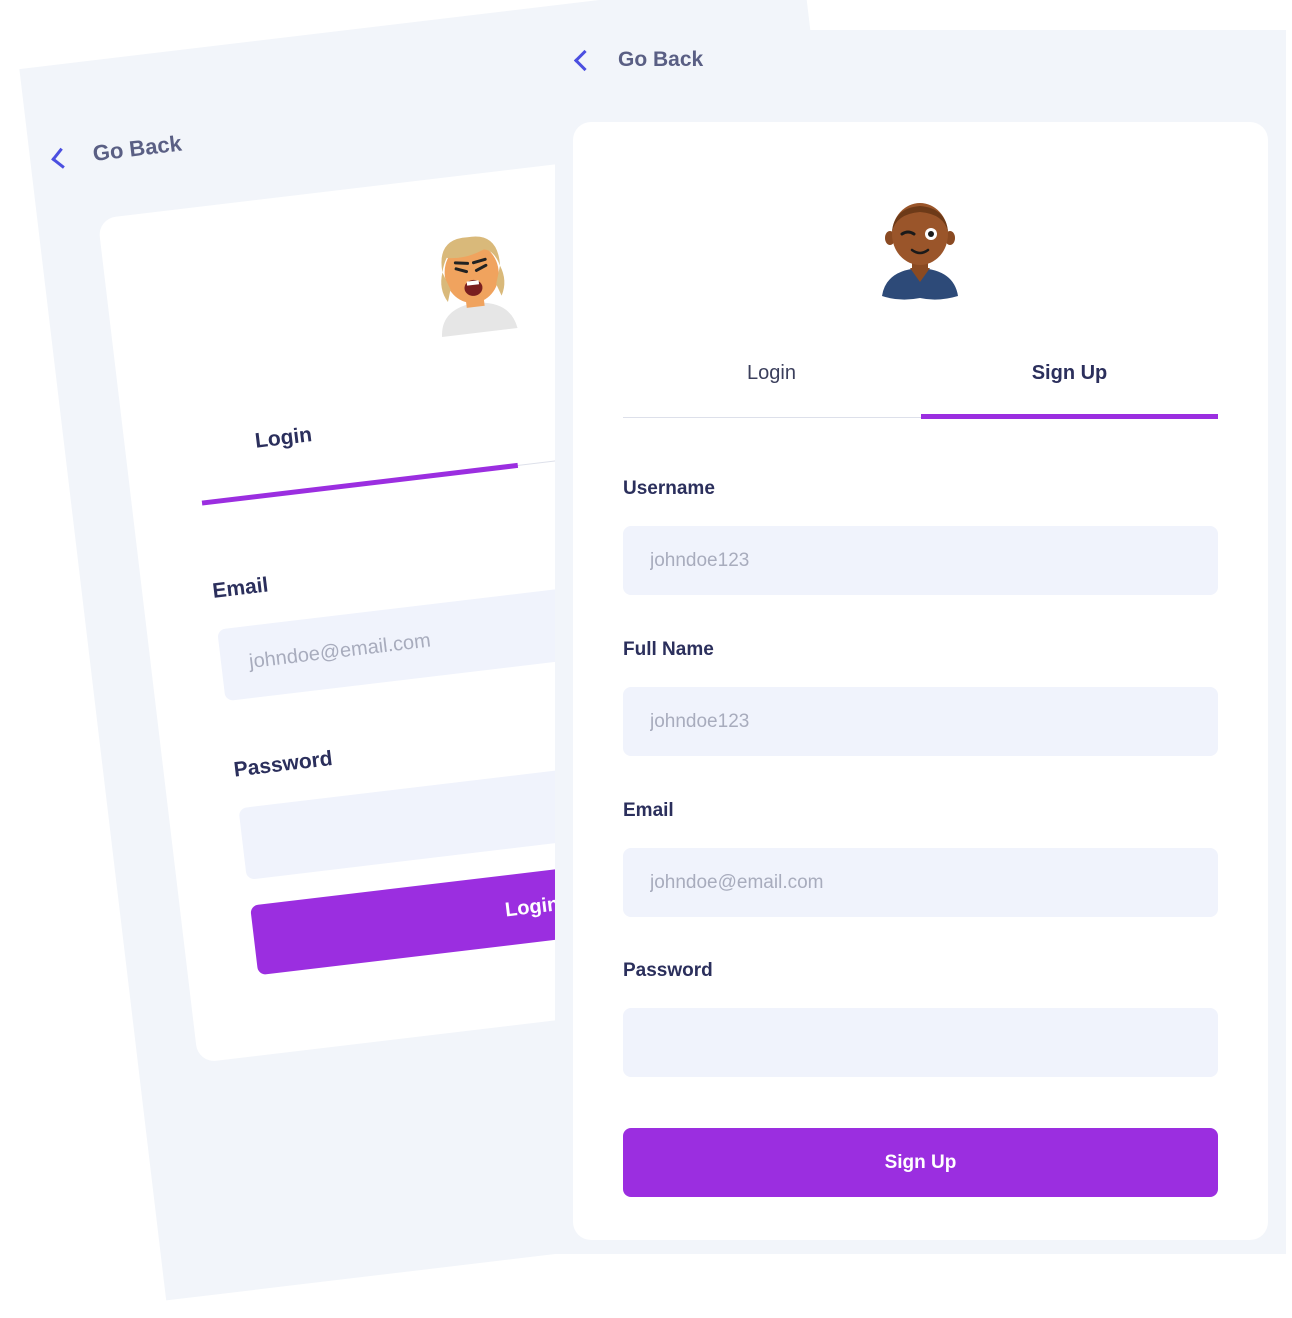 The height and width of the screenshot is (1318, 1292). I want to click on tab-active-indicator, so click(1069, 416).